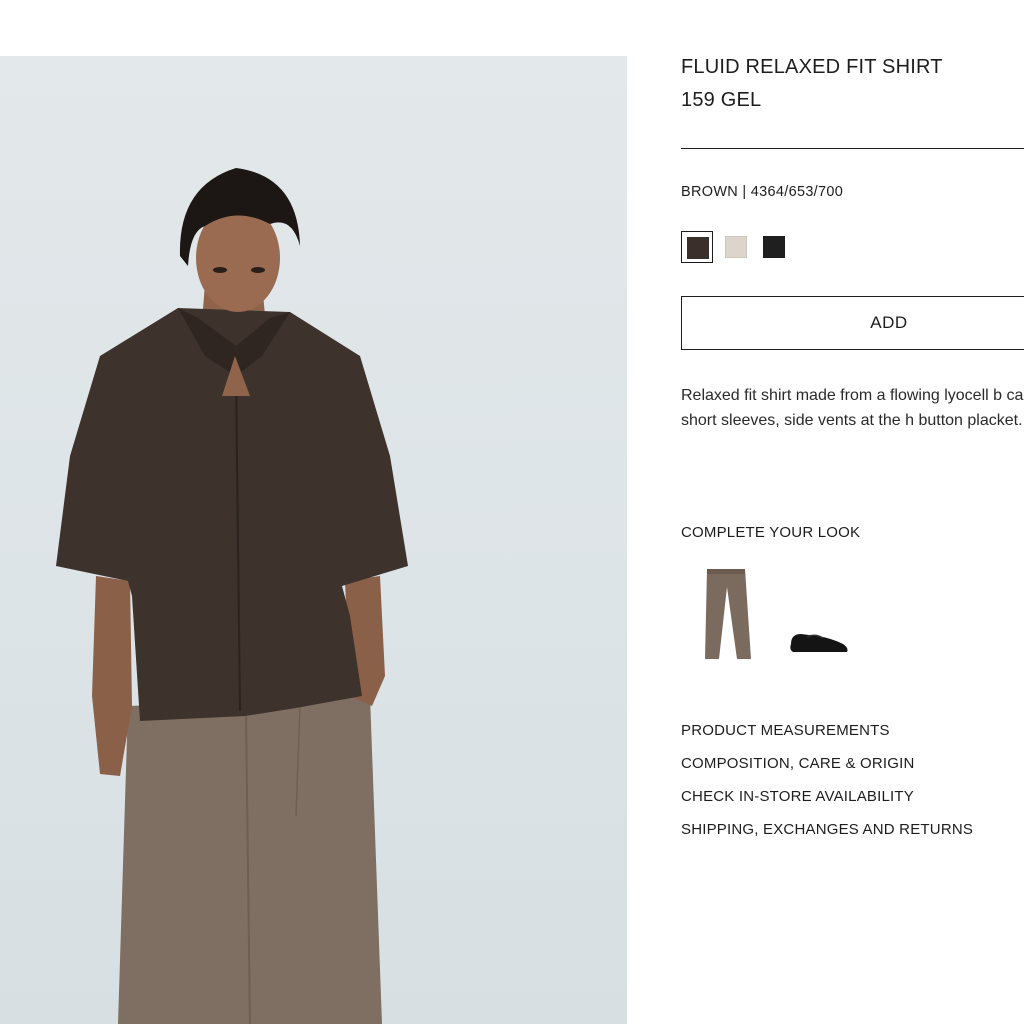  What do you see at coordinates (852, 323) in the screenshot?
I see `add-to-cart-button: ADD` at bounding box center [852, 323].